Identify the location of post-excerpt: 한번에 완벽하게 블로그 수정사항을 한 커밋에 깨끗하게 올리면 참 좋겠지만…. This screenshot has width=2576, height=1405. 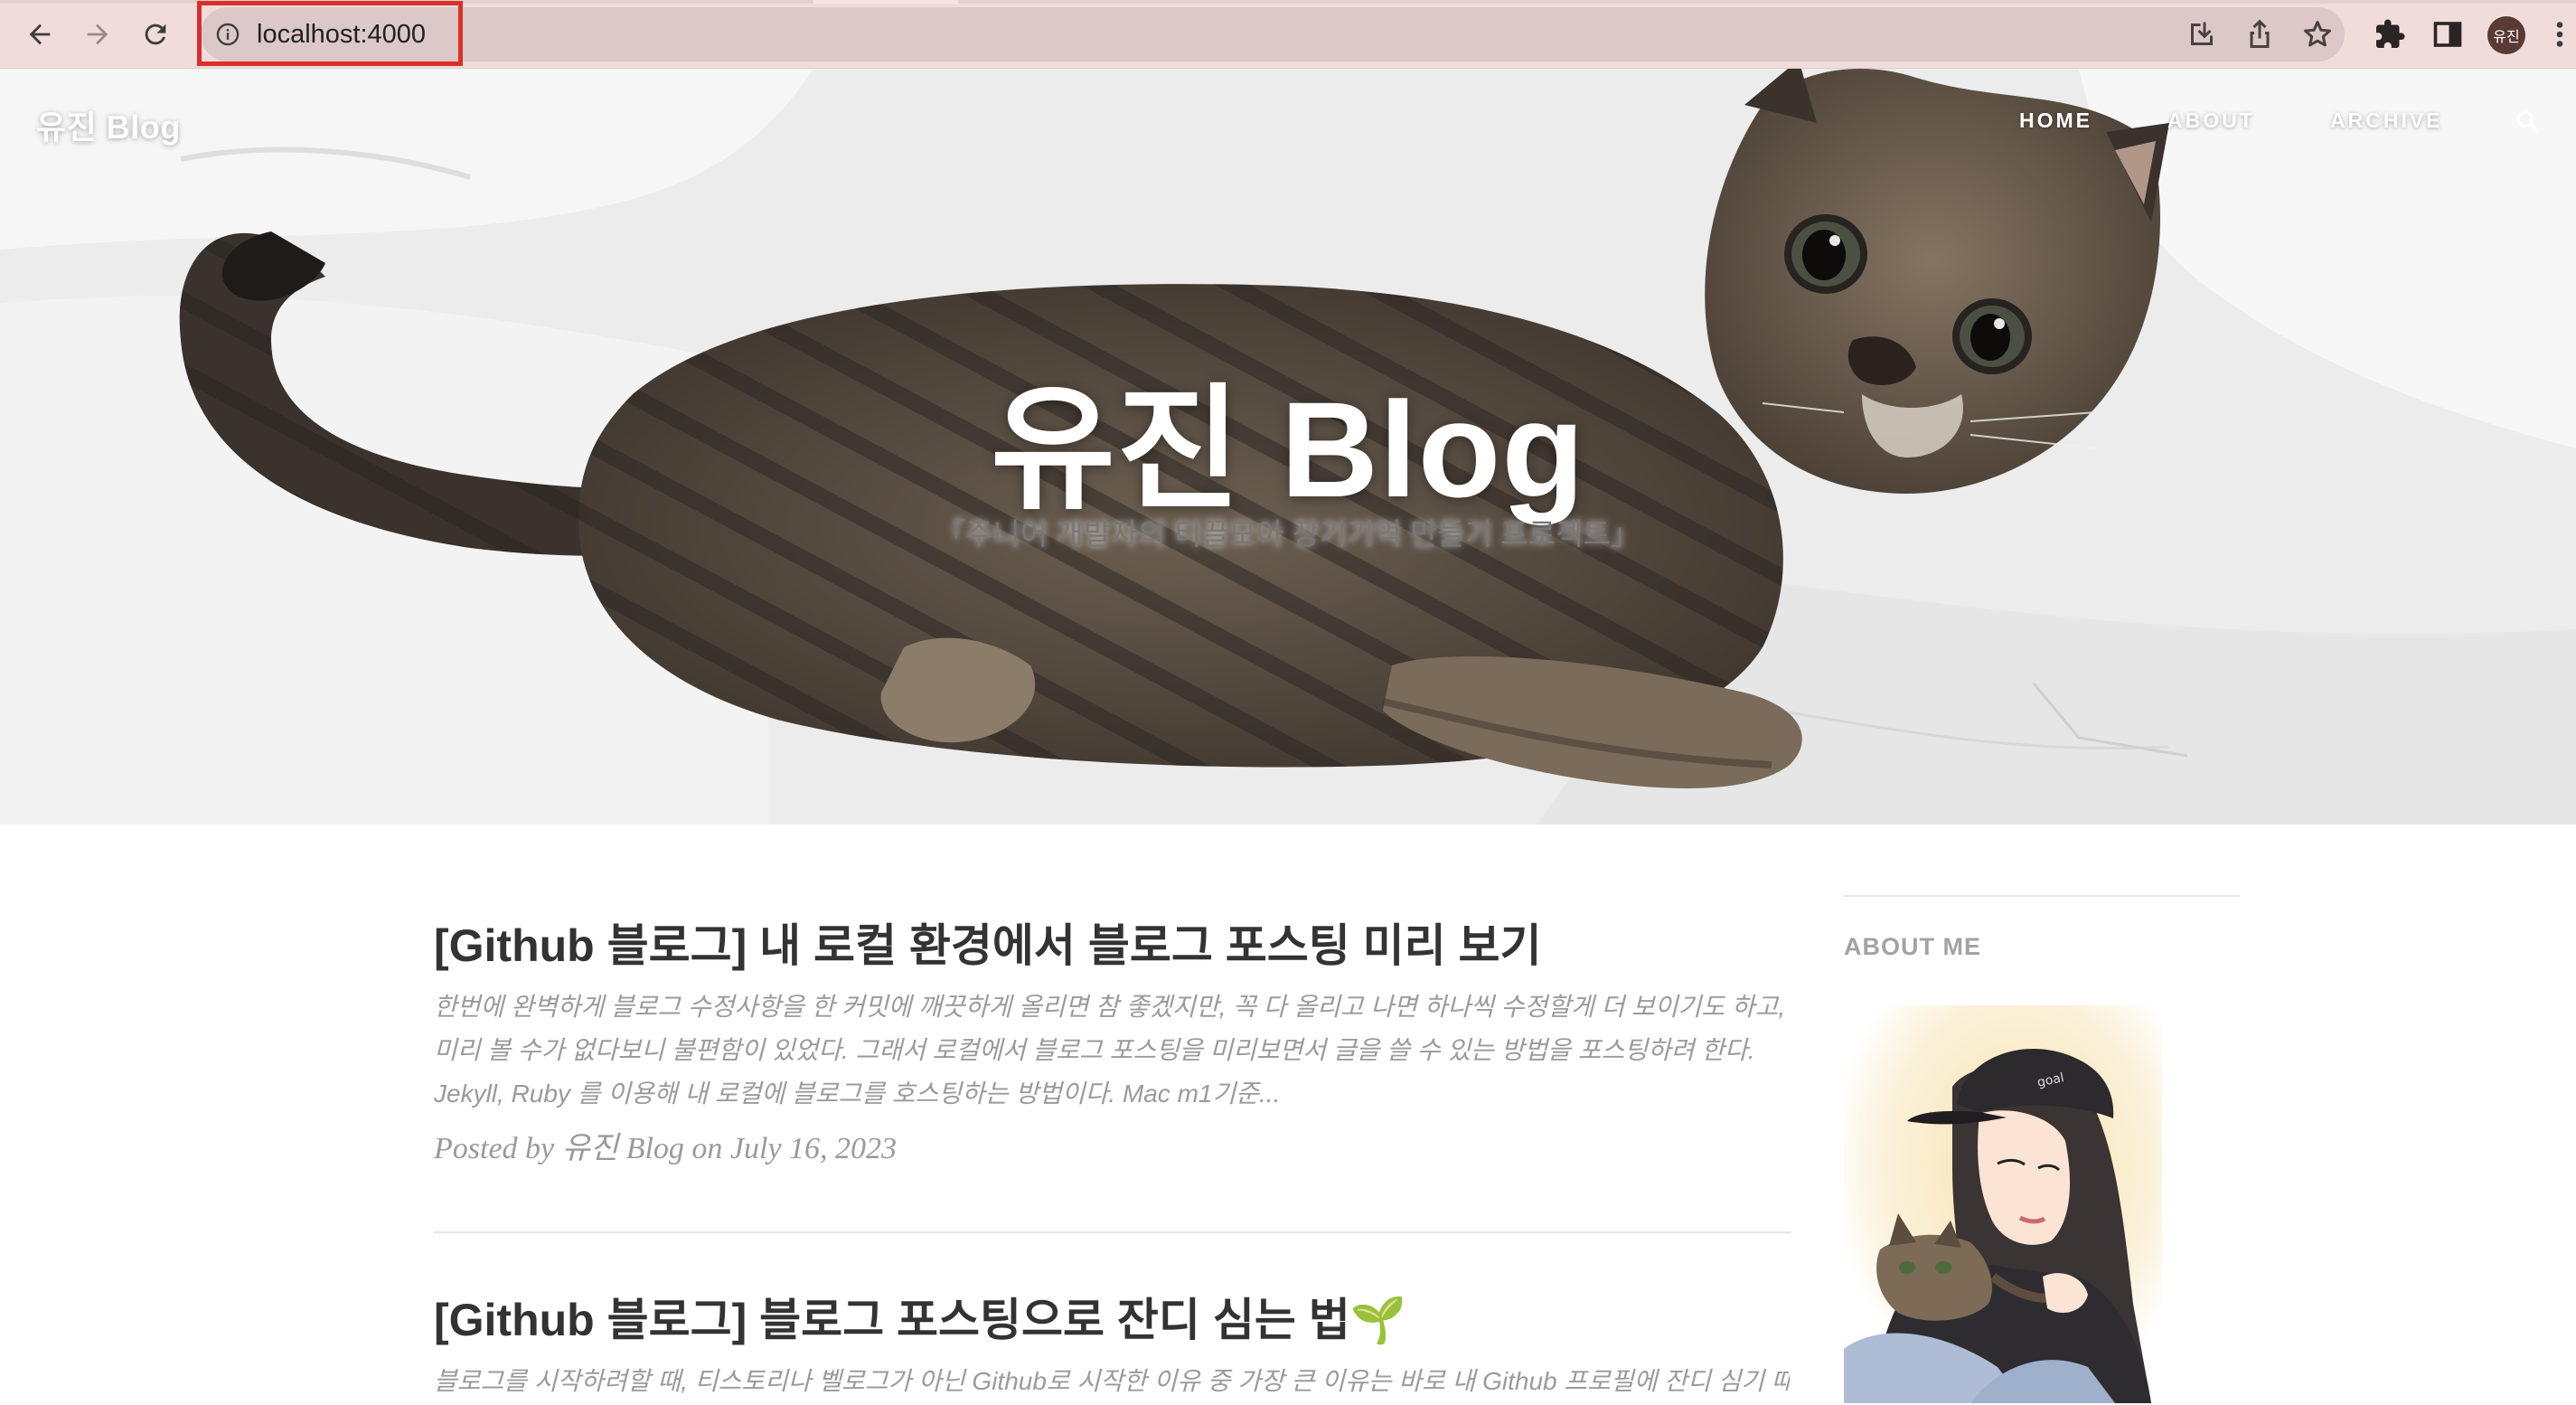
(1112, 1050).